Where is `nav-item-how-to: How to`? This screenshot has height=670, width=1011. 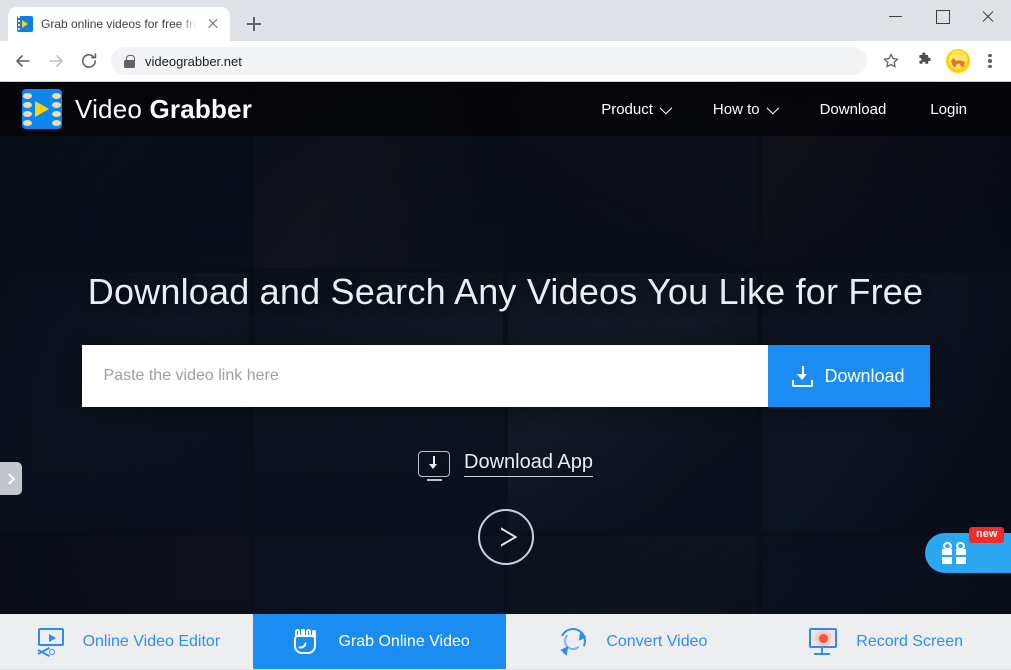
nav-item-how-to: How to is located at coordinates (744, 109).